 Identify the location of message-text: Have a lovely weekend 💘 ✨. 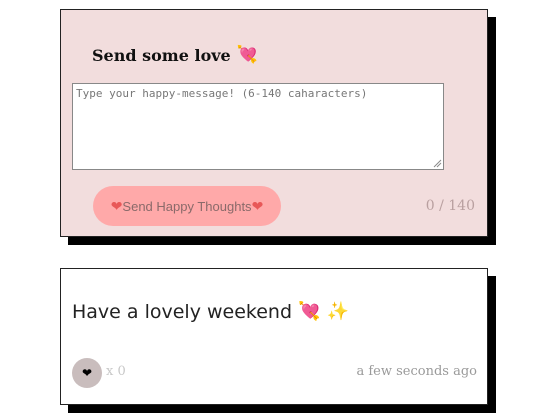
(210, 312).